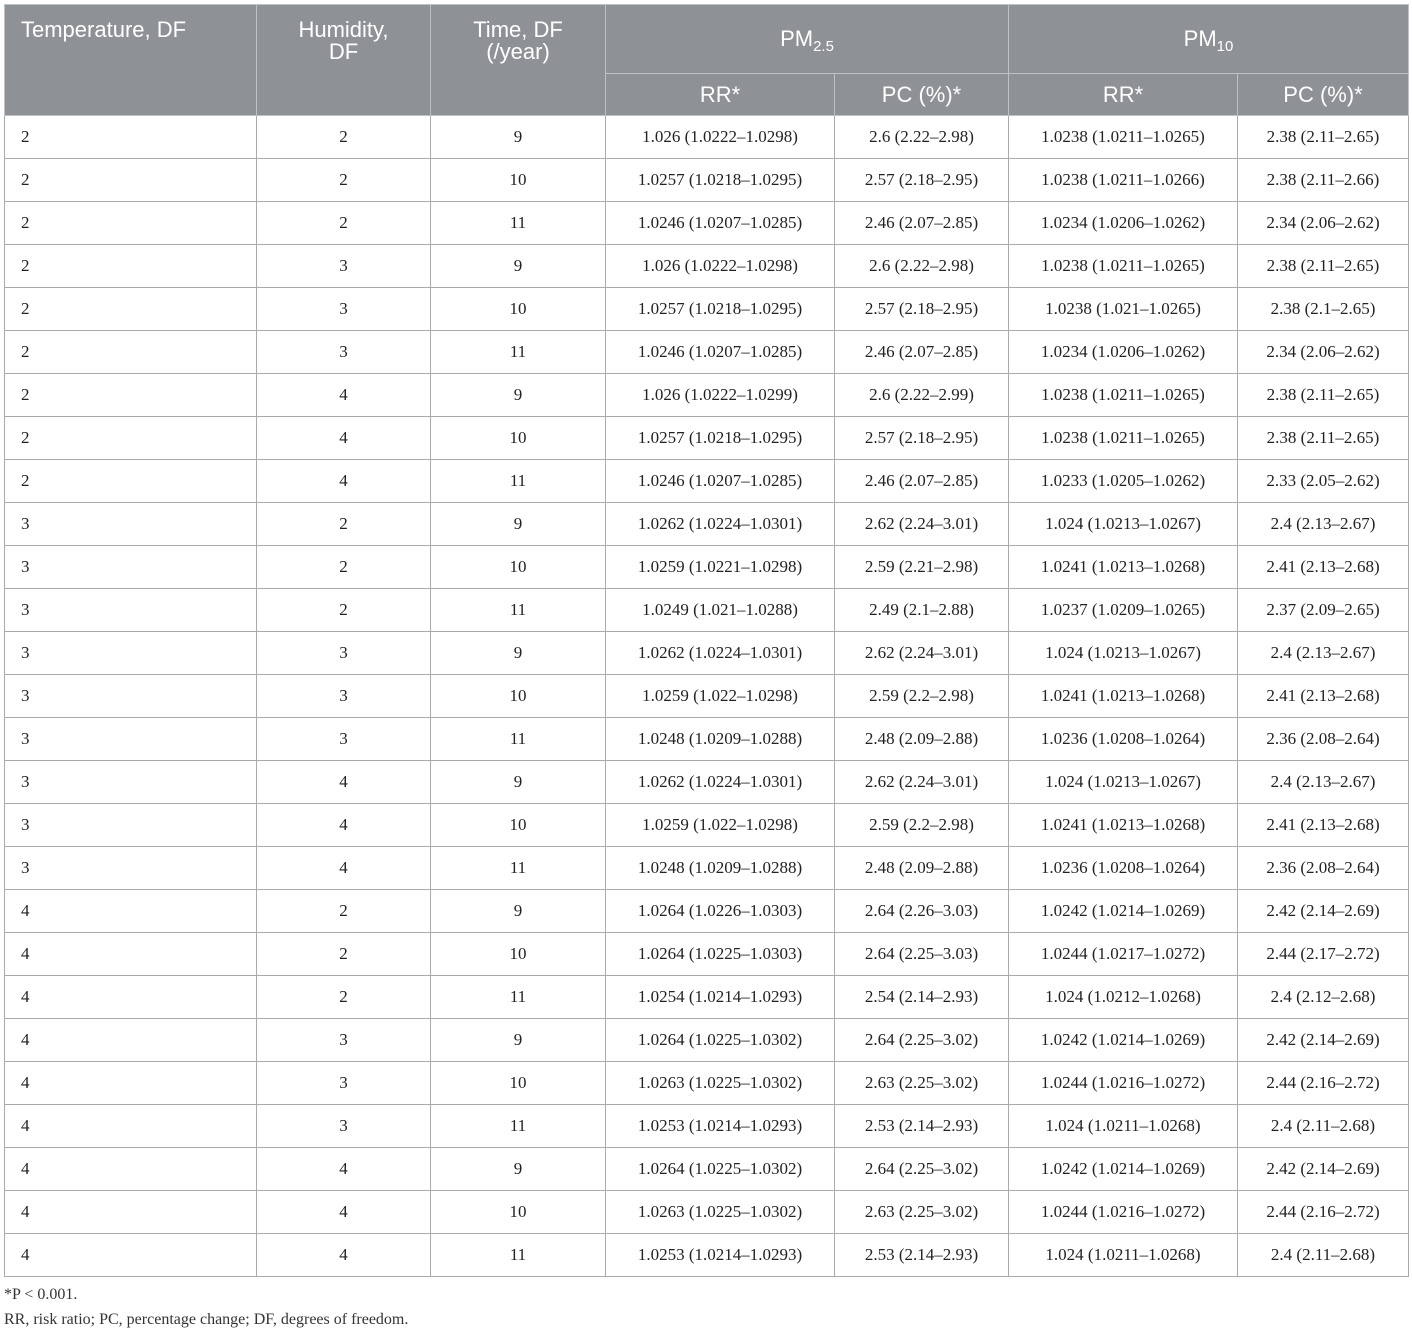  Describe the element at coordinates (921, 610) in the screenshot. I see `pm25-pc-cell: 2.49 (2.1–2.88)` at that location.